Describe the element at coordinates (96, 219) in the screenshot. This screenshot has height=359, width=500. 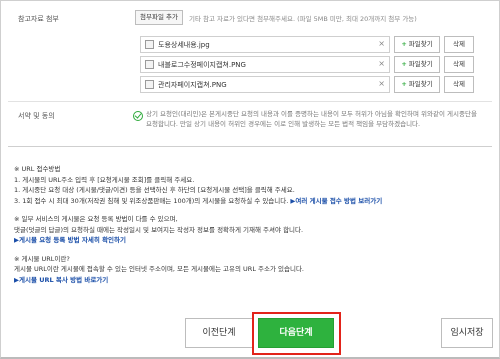
I see `service-note: ※ 일부 서비스의 게시물은 요청 등록 방법이 다를 수 있으며,` at that location.